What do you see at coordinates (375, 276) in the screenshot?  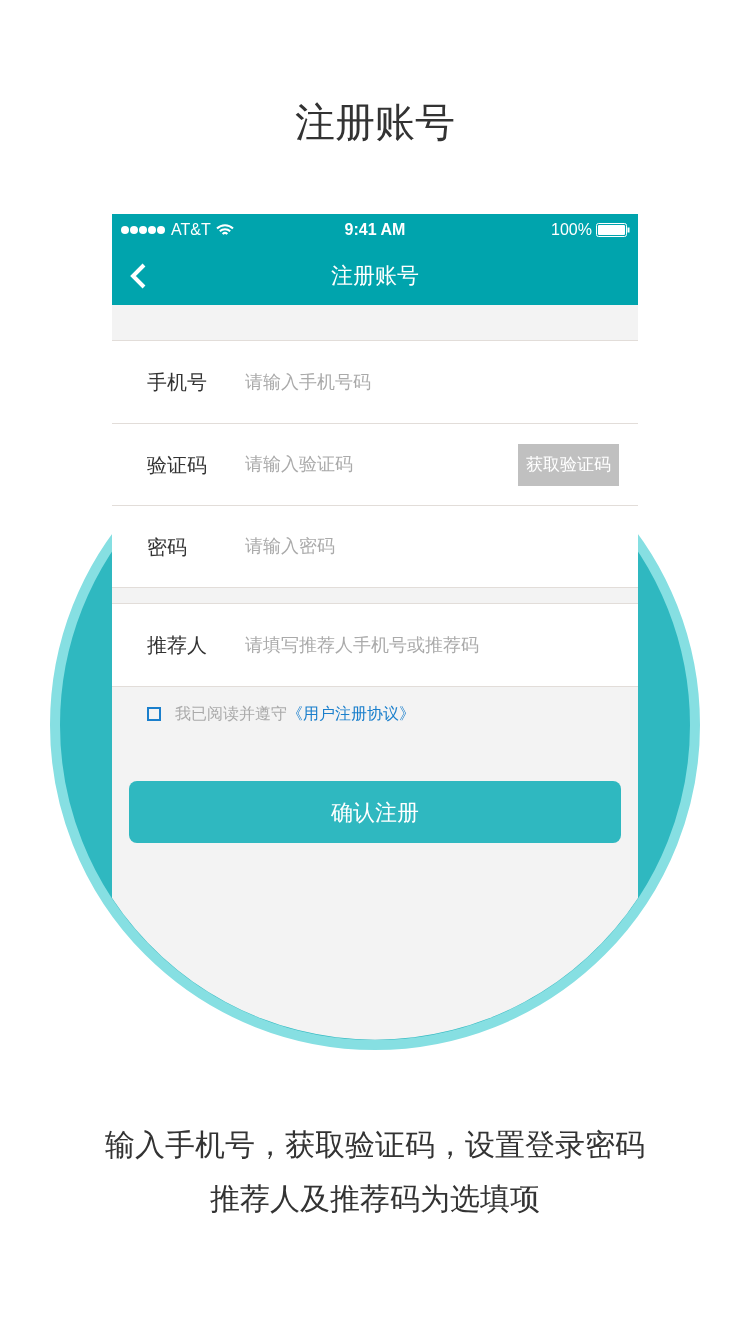 I see `navigation-title: 注册账号` at bounding box center [375, 276].